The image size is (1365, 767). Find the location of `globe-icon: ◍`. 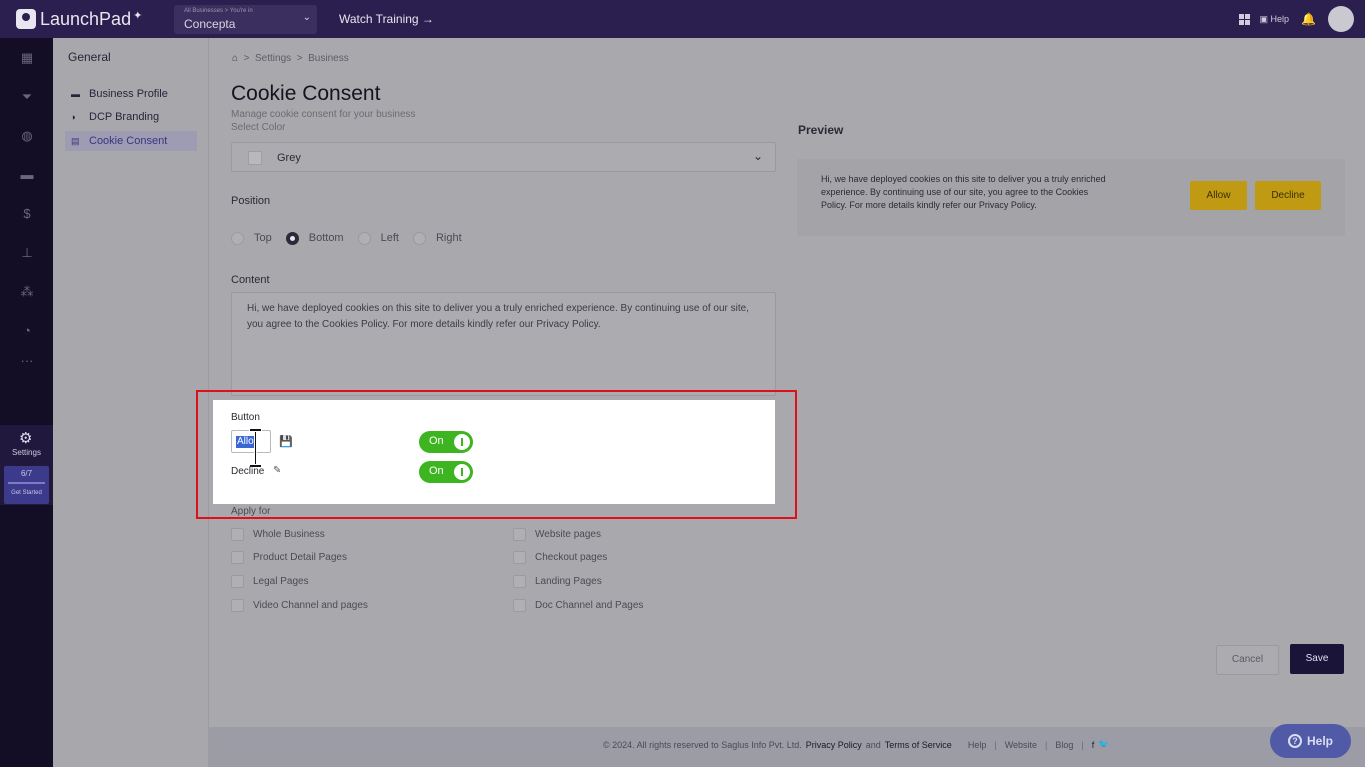

globe-icon: ◍ is located at coordinates (27, 136).